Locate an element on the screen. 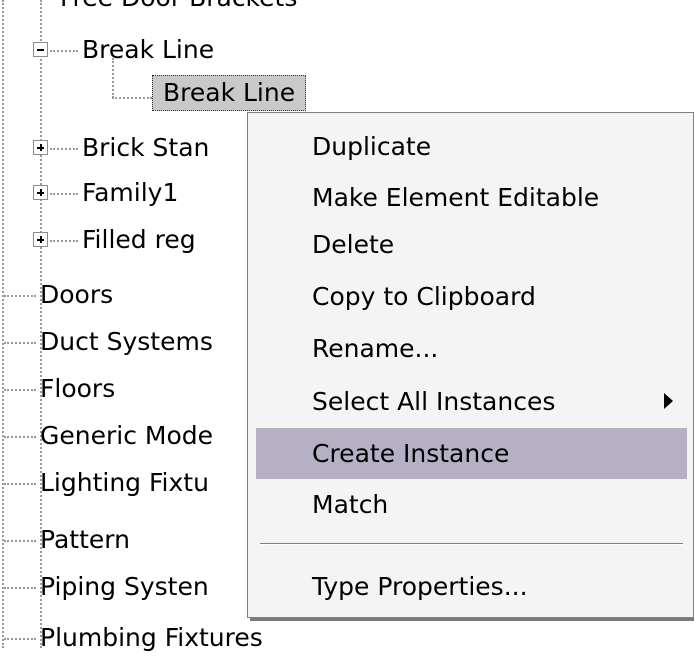 The image size is (694, 658). tree-item-filled-region: Filled reg is located at coordinates (139, 240).